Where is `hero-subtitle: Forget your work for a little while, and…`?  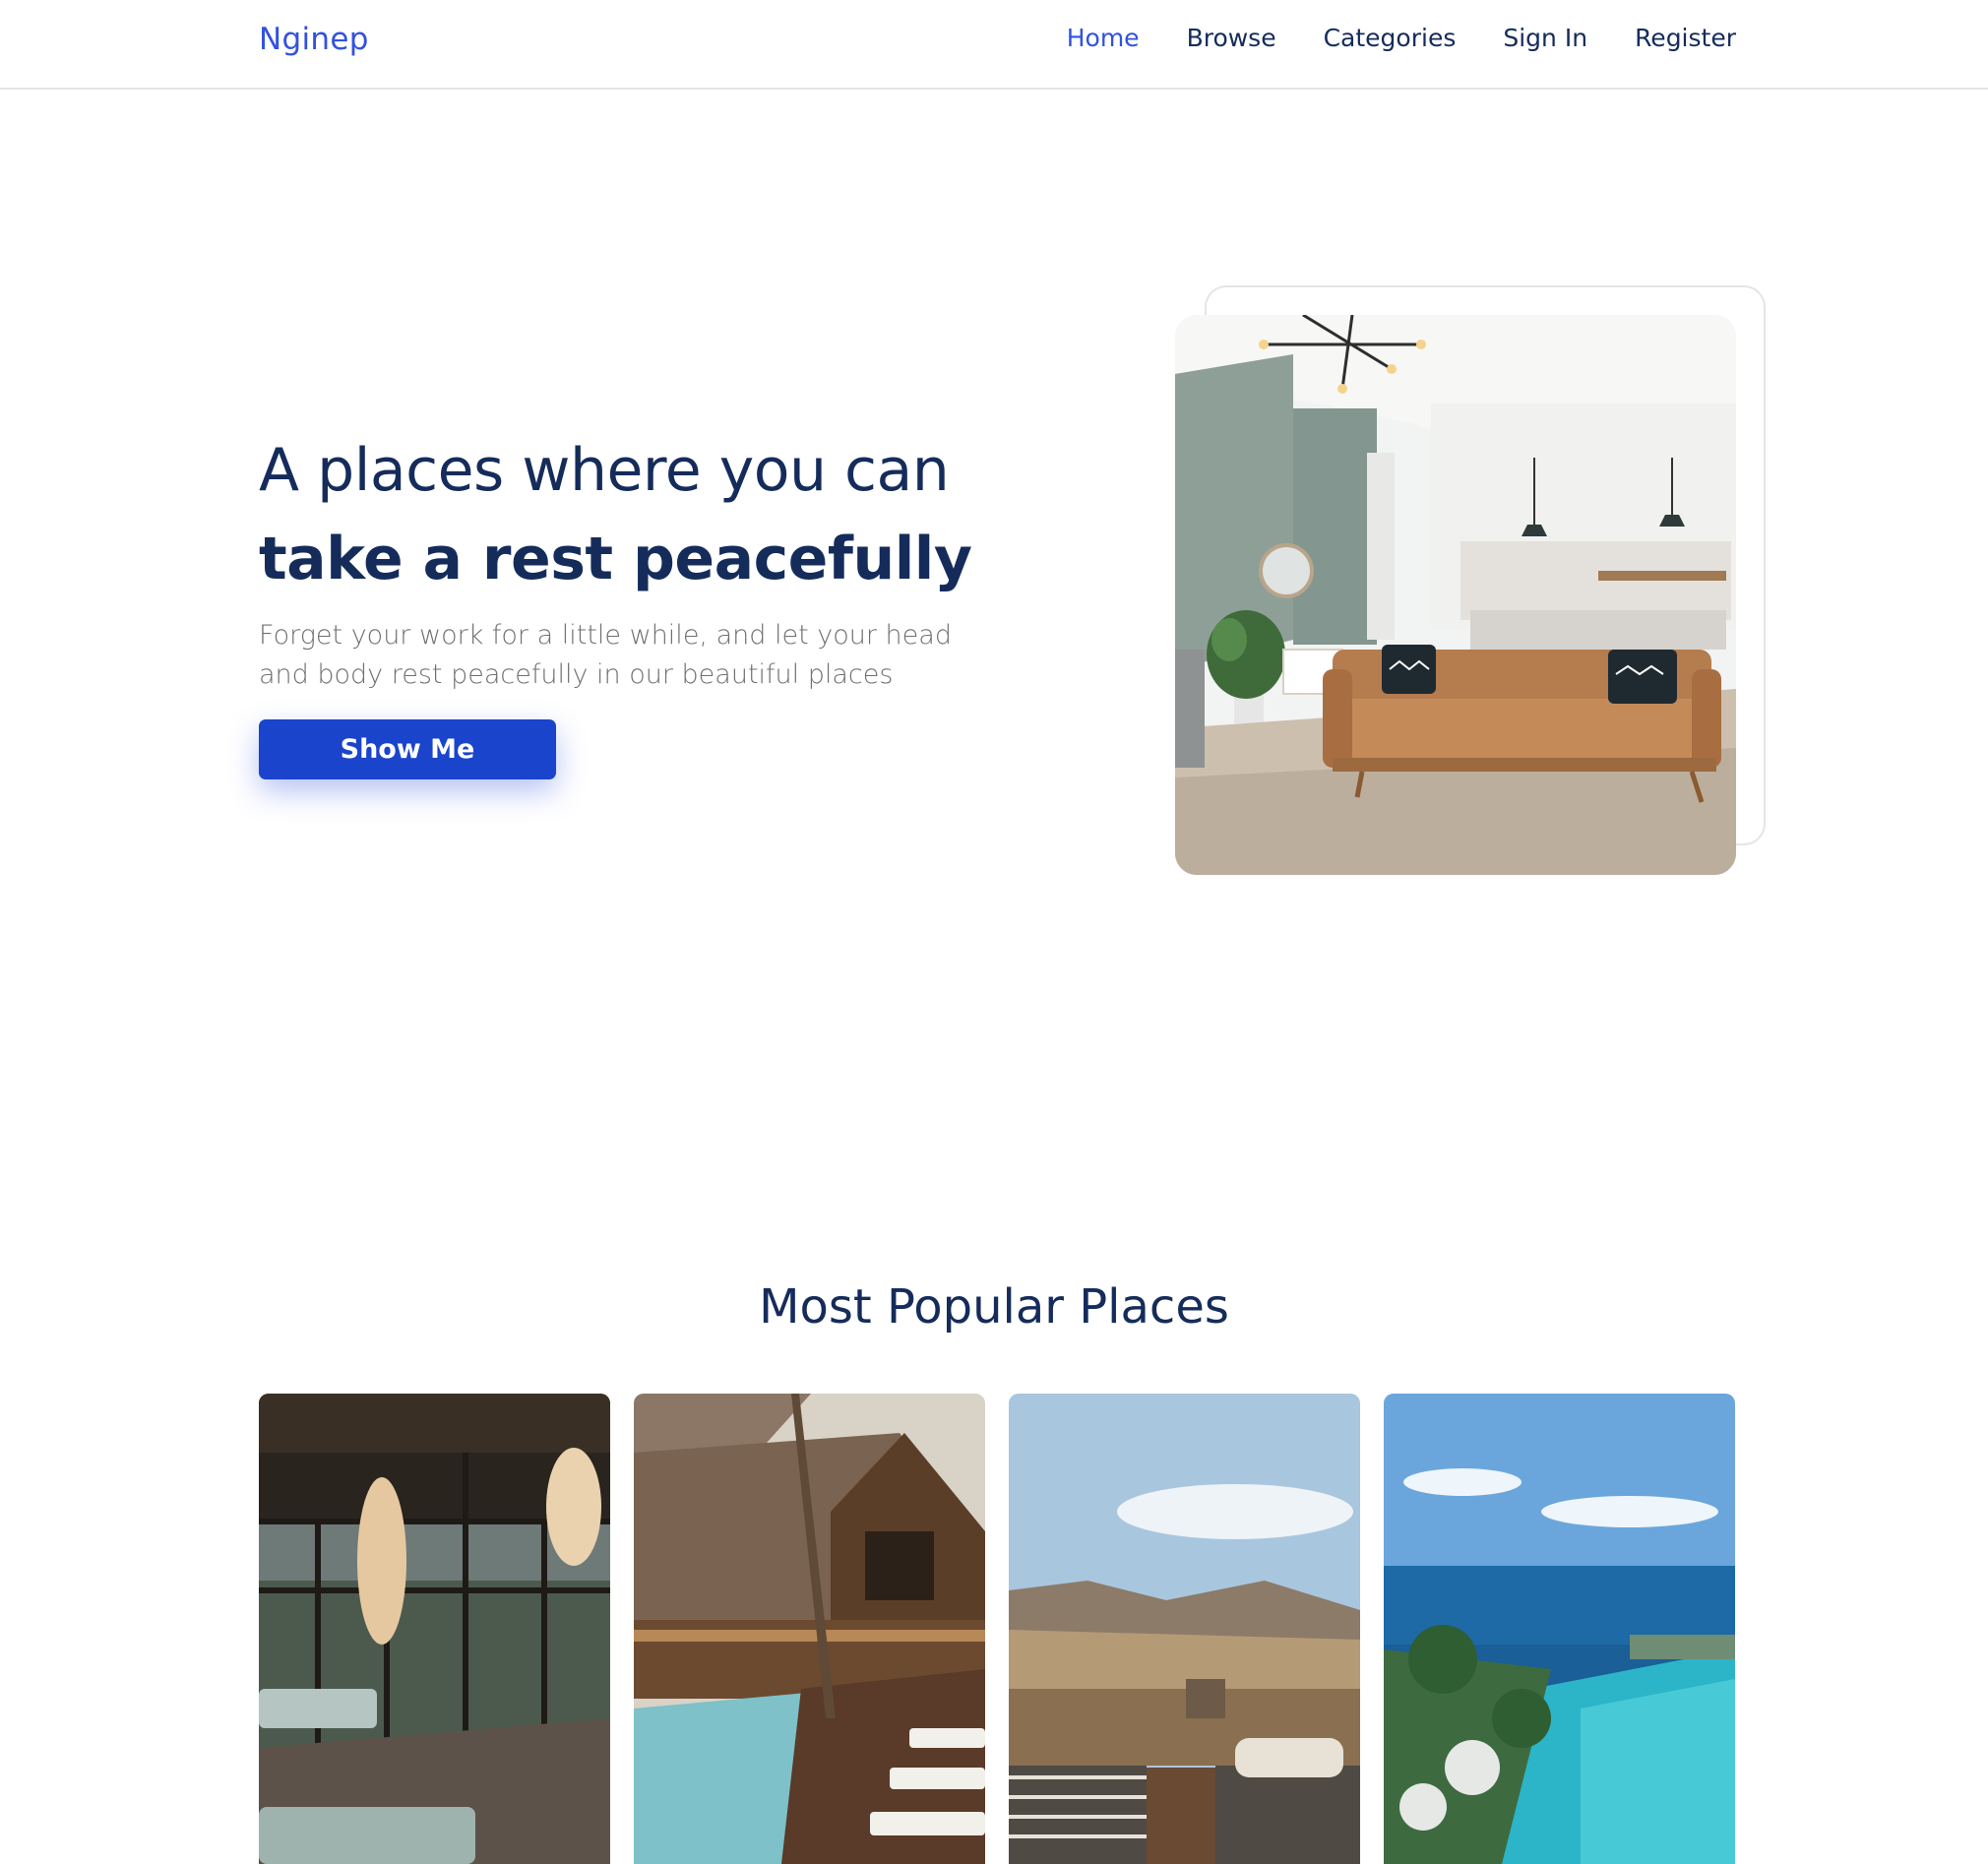 hero-subtitle: Forget your work for a little while, and… is located at coordinates (606, 655).